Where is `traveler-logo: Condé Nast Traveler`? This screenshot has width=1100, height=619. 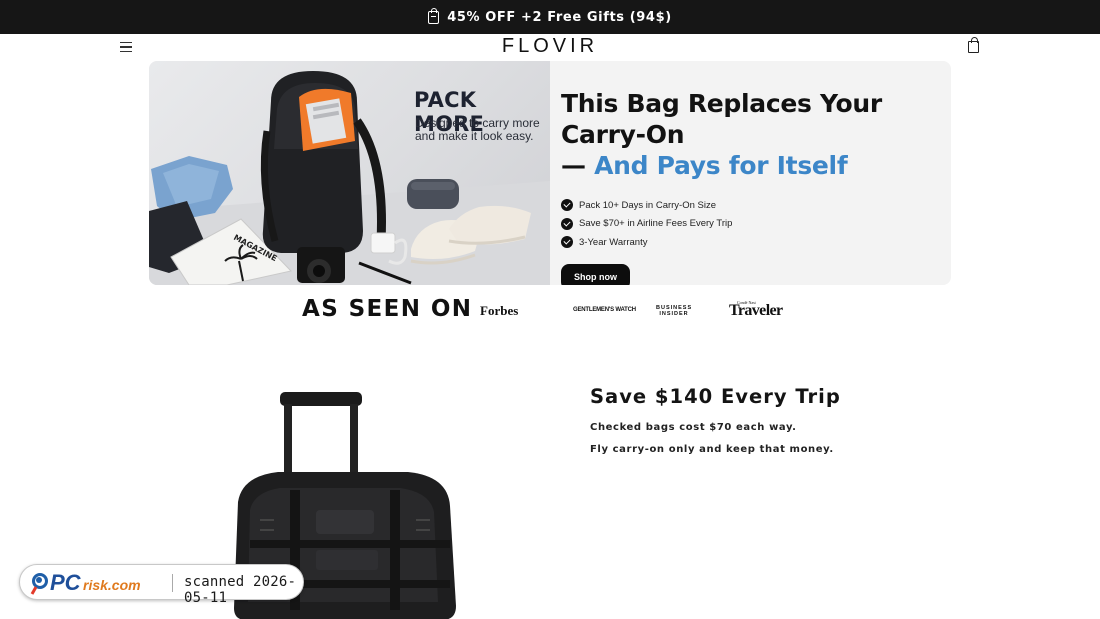 traveler-logo: Condé Nast Traveler is located at coordinates (756, 310).